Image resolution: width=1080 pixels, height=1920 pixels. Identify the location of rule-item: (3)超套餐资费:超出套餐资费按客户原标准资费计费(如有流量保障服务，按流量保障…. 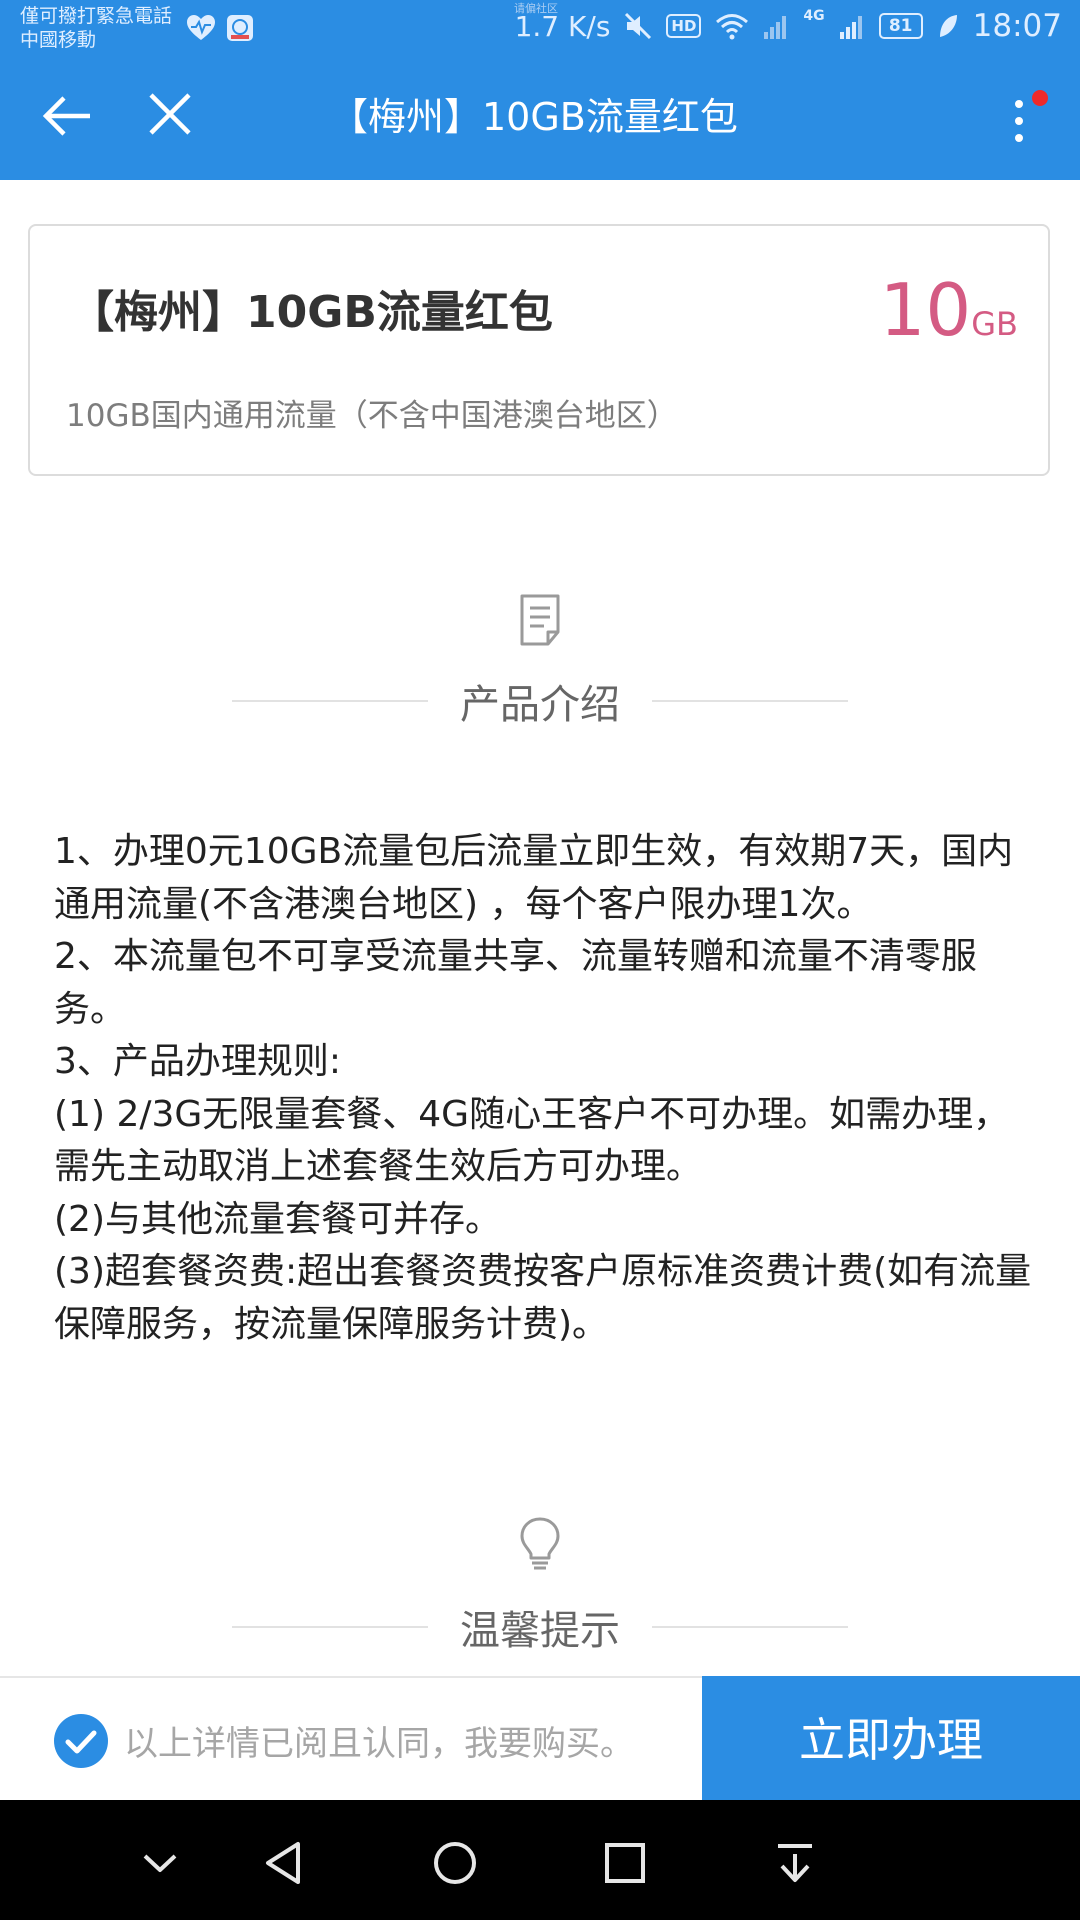
(543, 1298).